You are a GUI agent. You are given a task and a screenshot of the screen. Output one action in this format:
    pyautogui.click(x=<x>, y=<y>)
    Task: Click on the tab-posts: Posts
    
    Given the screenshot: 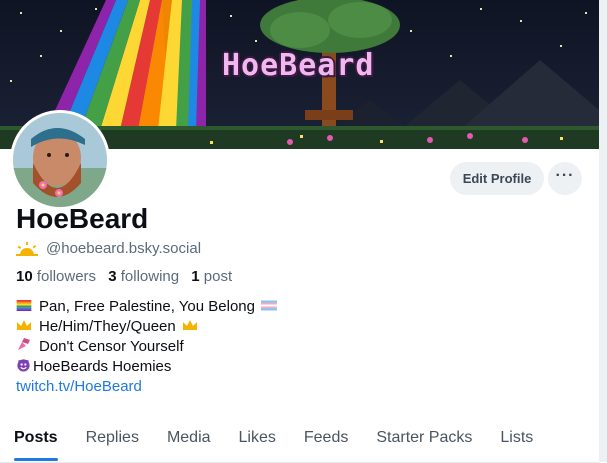 What is the action you would take?
    pyautogui.click(x=36, y=438)
    